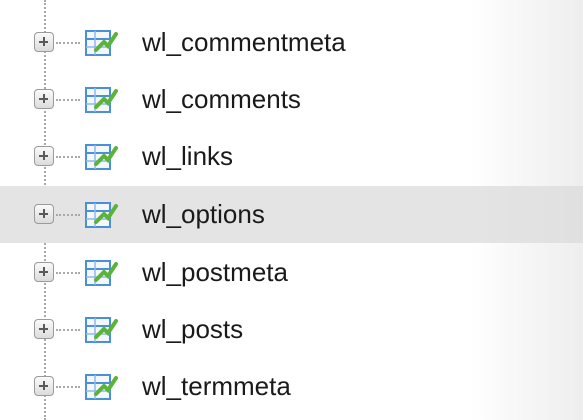 The height and width of the screenshot is (420, 583). I want to click on tree-item-wl-commentmeta: wl_commentmeta, so click(291, 42).